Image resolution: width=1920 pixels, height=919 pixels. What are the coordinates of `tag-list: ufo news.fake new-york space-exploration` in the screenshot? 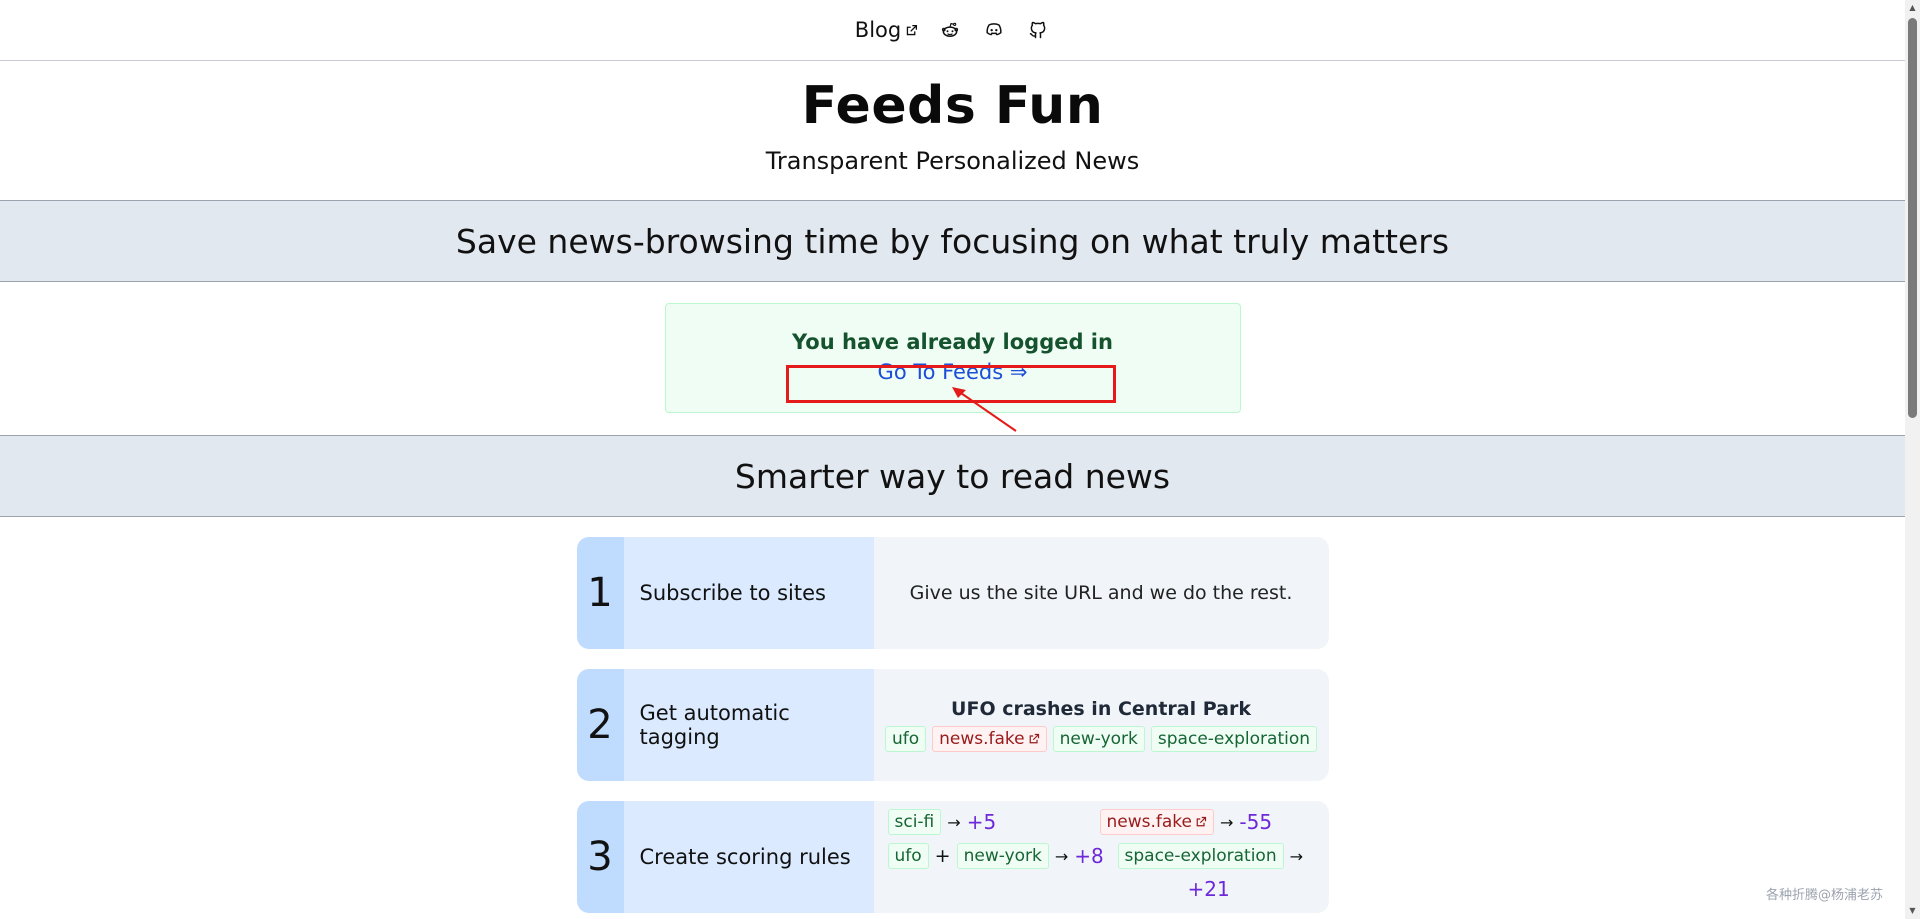 It's located at (1101, 739).